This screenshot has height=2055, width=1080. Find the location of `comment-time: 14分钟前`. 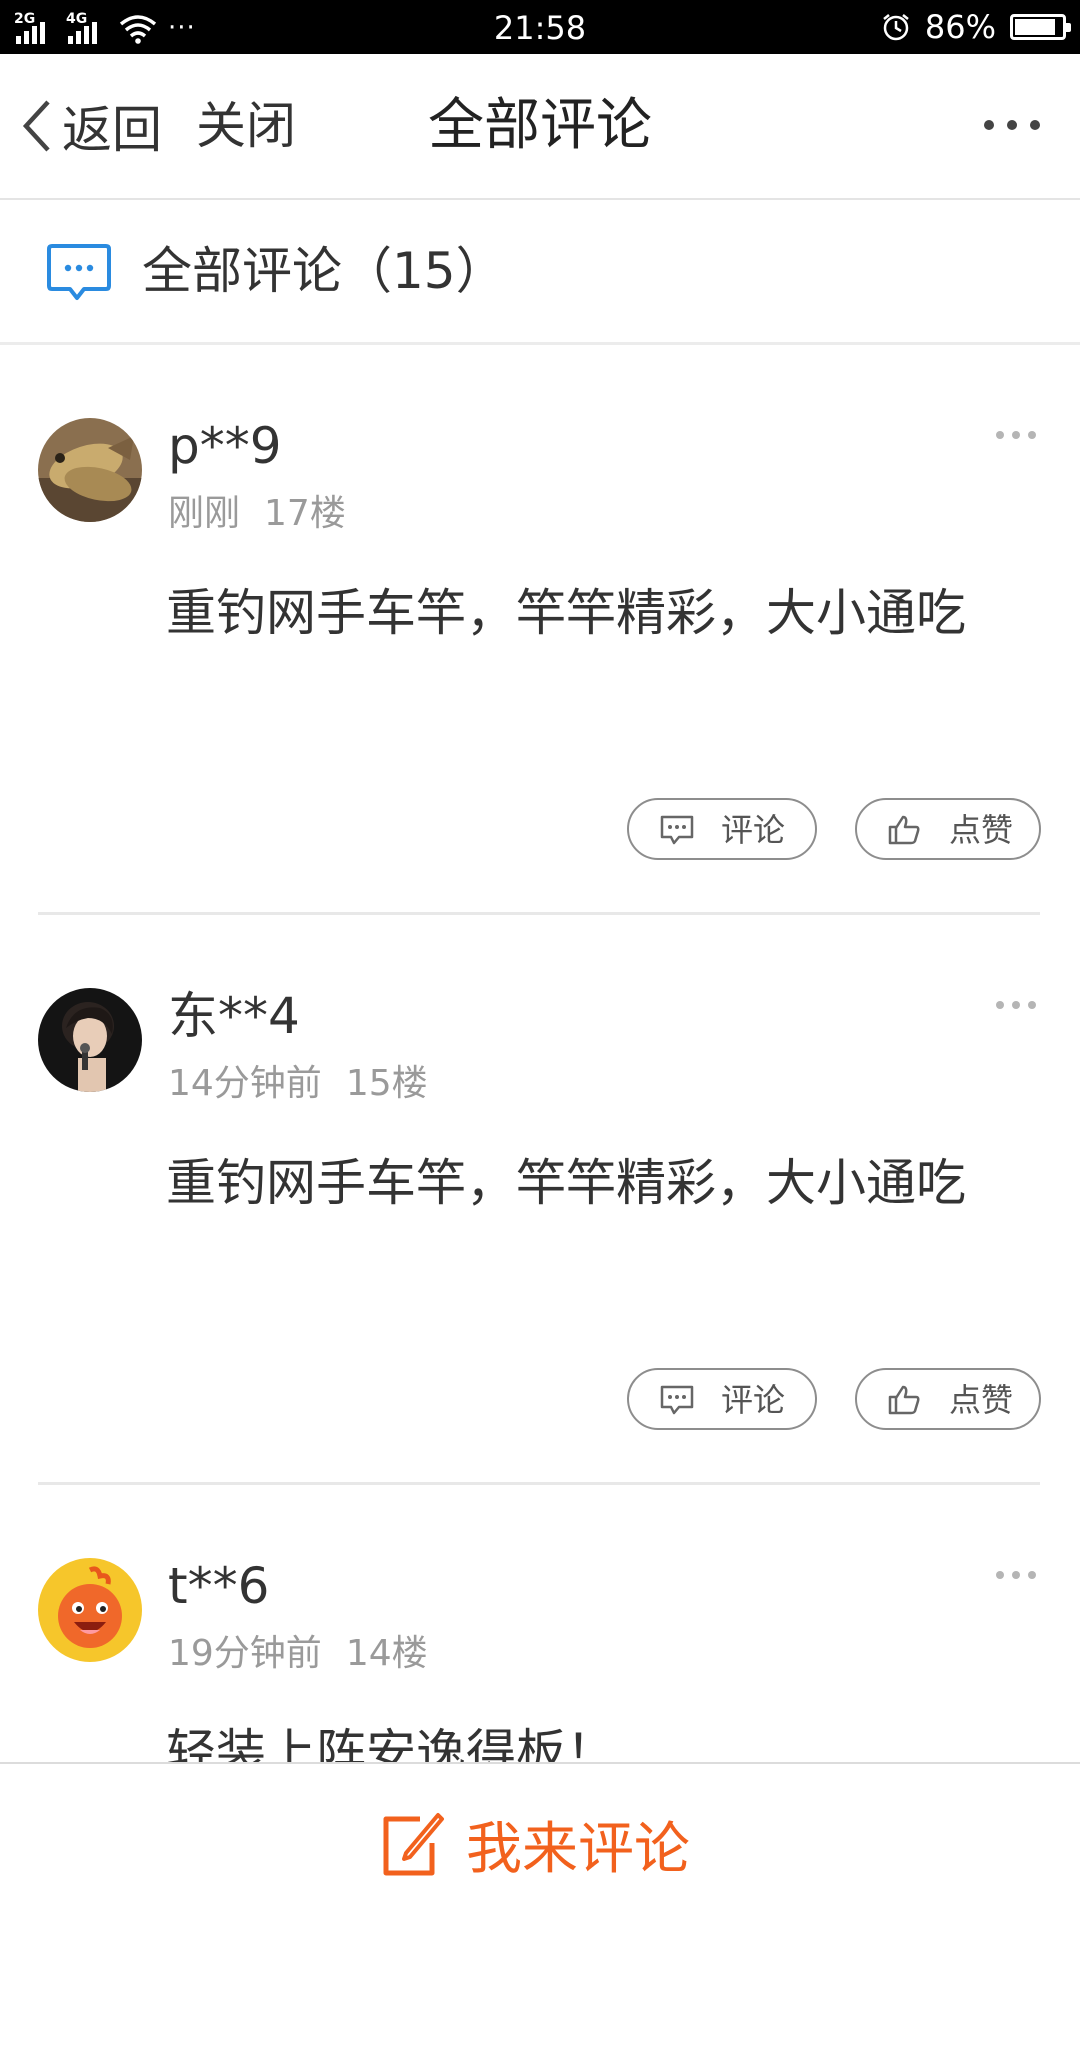

comment-time: 14分钟前 is located at coordinates (245, 1083).